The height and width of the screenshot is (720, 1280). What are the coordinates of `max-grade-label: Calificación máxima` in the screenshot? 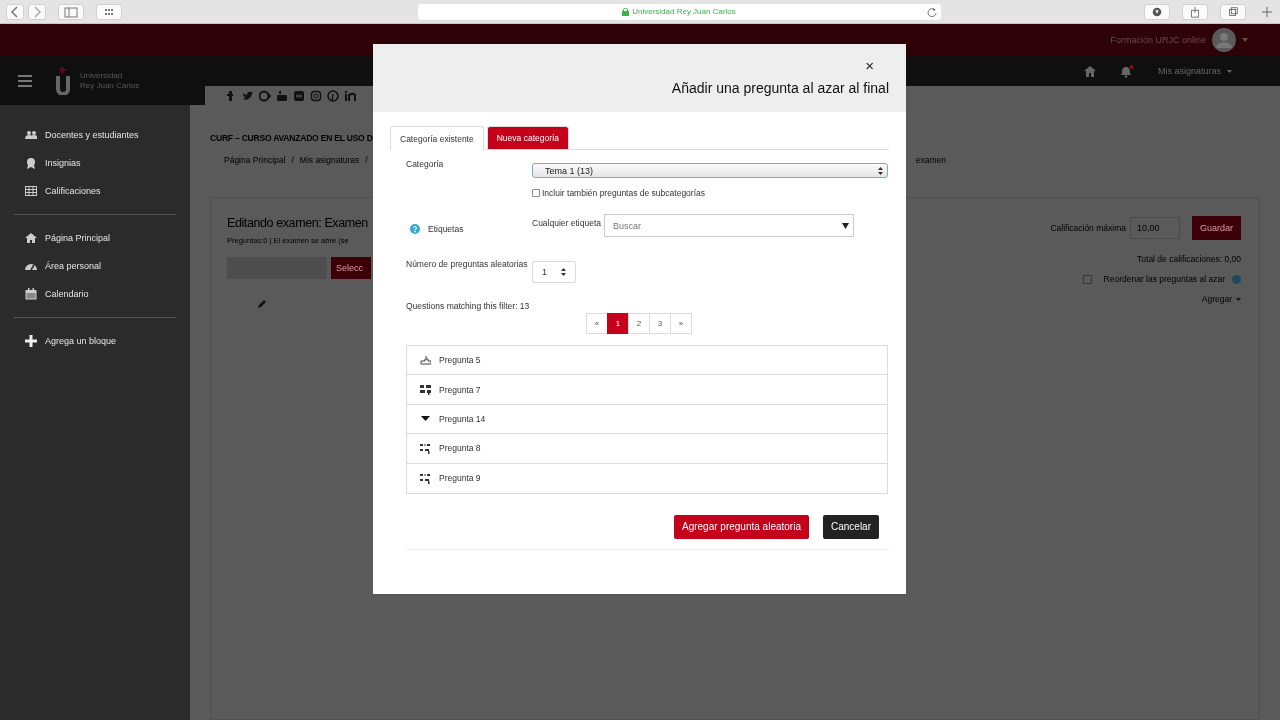 It's located at (1088, 228).